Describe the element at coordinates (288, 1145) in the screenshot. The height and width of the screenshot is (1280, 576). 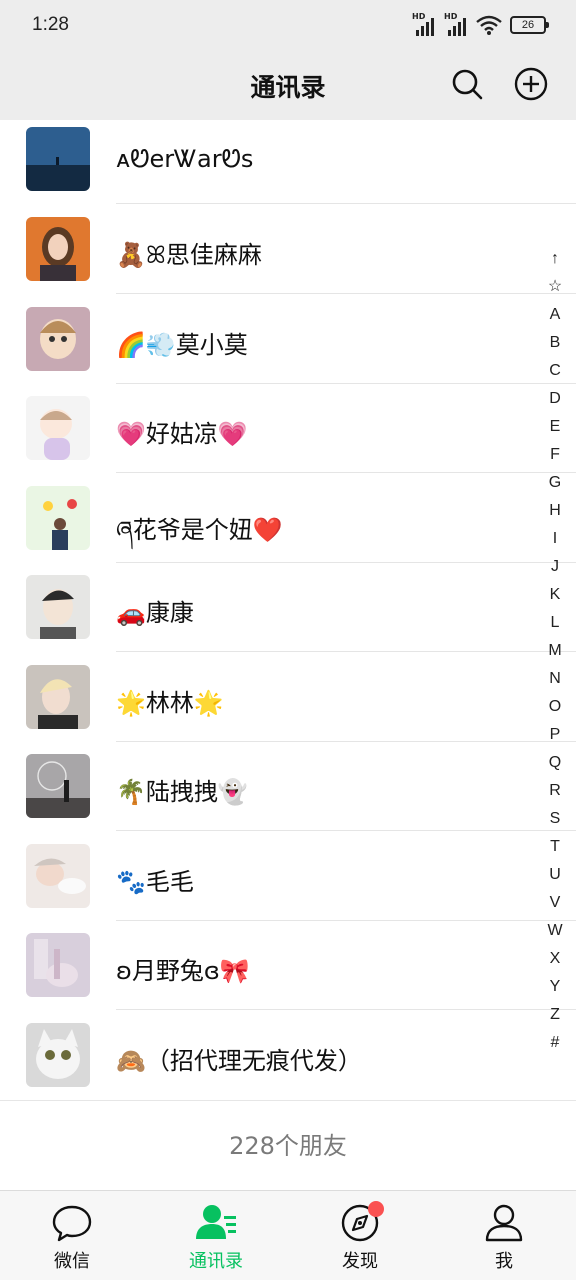
I see `friend-count: 228个朋友` at that location.